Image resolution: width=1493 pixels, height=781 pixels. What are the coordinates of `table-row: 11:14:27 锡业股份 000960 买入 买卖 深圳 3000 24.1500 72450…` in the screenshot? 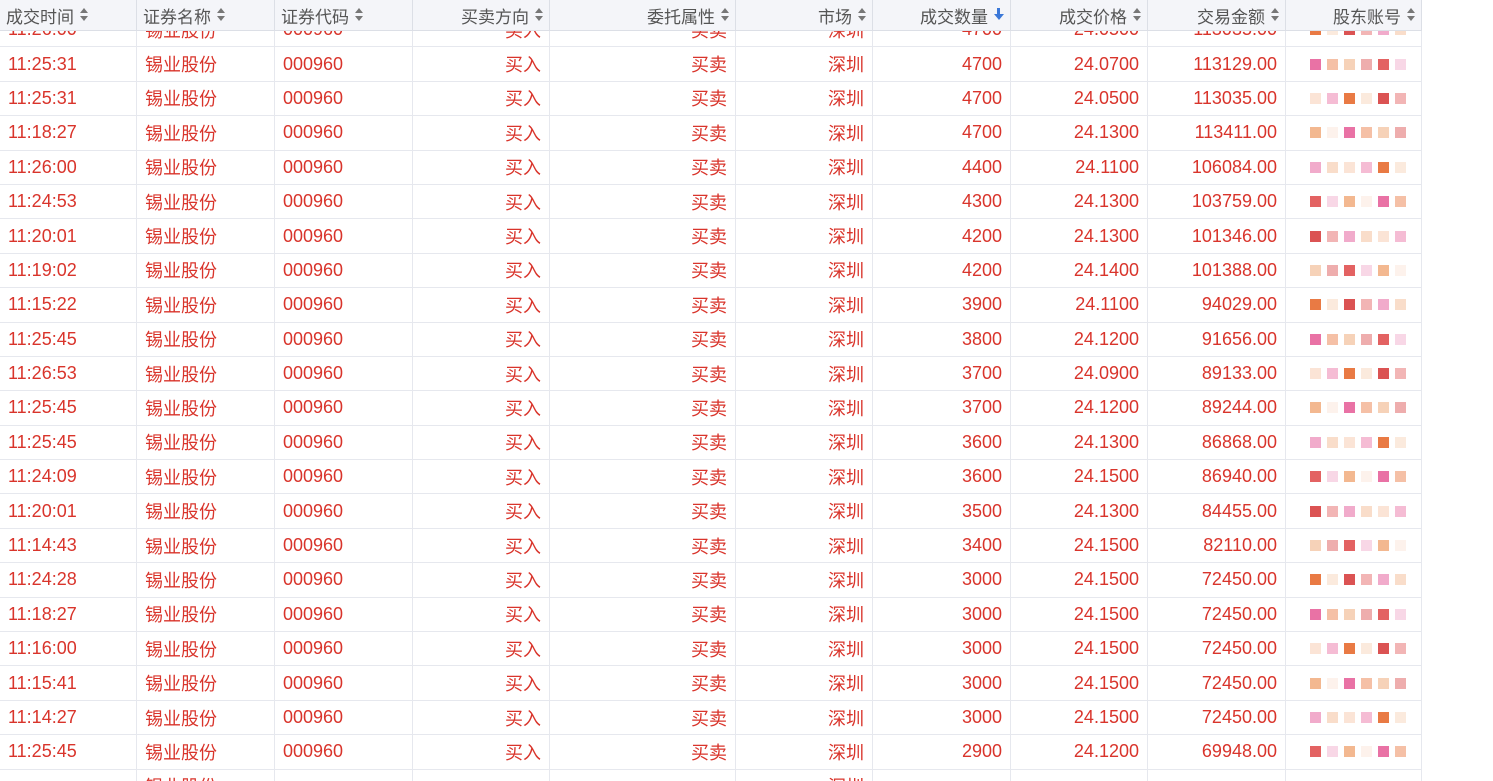 It's located at (711, 718).